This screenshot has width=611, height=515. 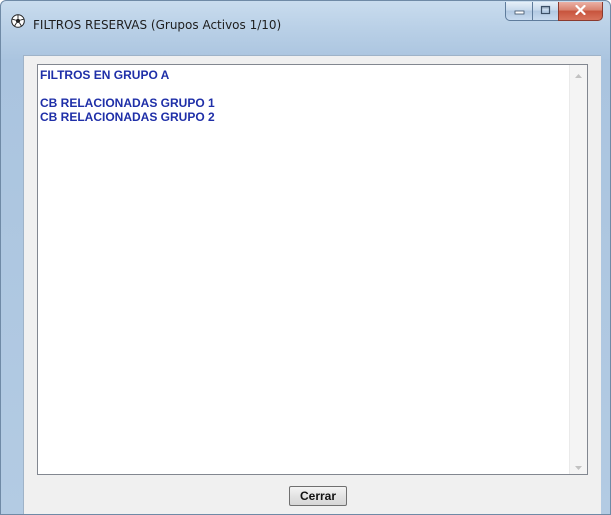 I want to click on cerrar-button: Cerrar, so click(x=318, y=496).